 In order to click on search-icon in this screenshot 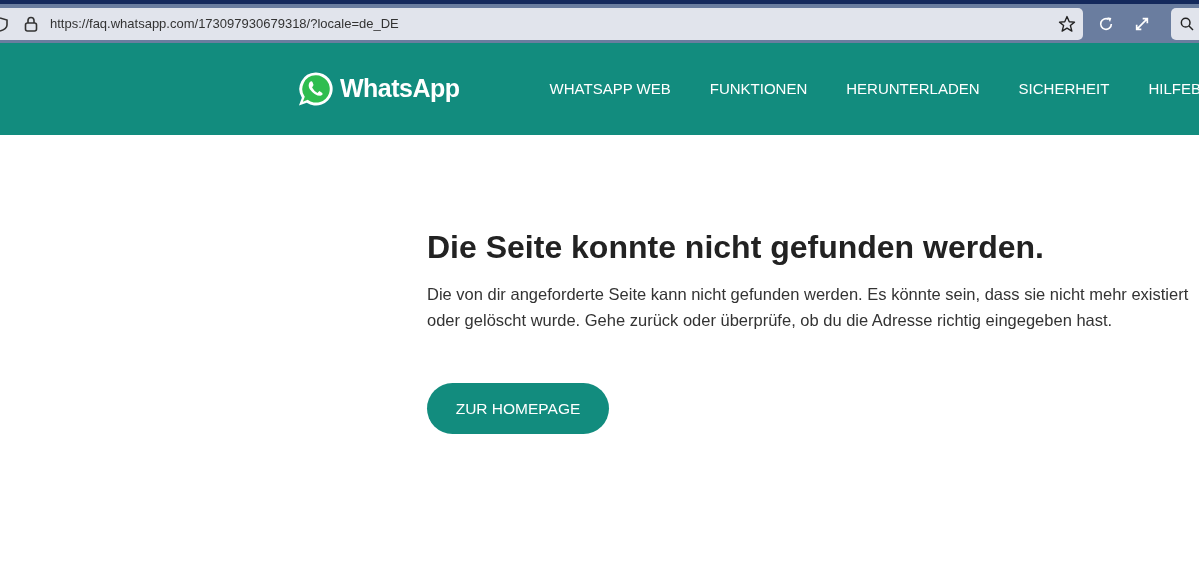, I will do `click(1187, 23)`.